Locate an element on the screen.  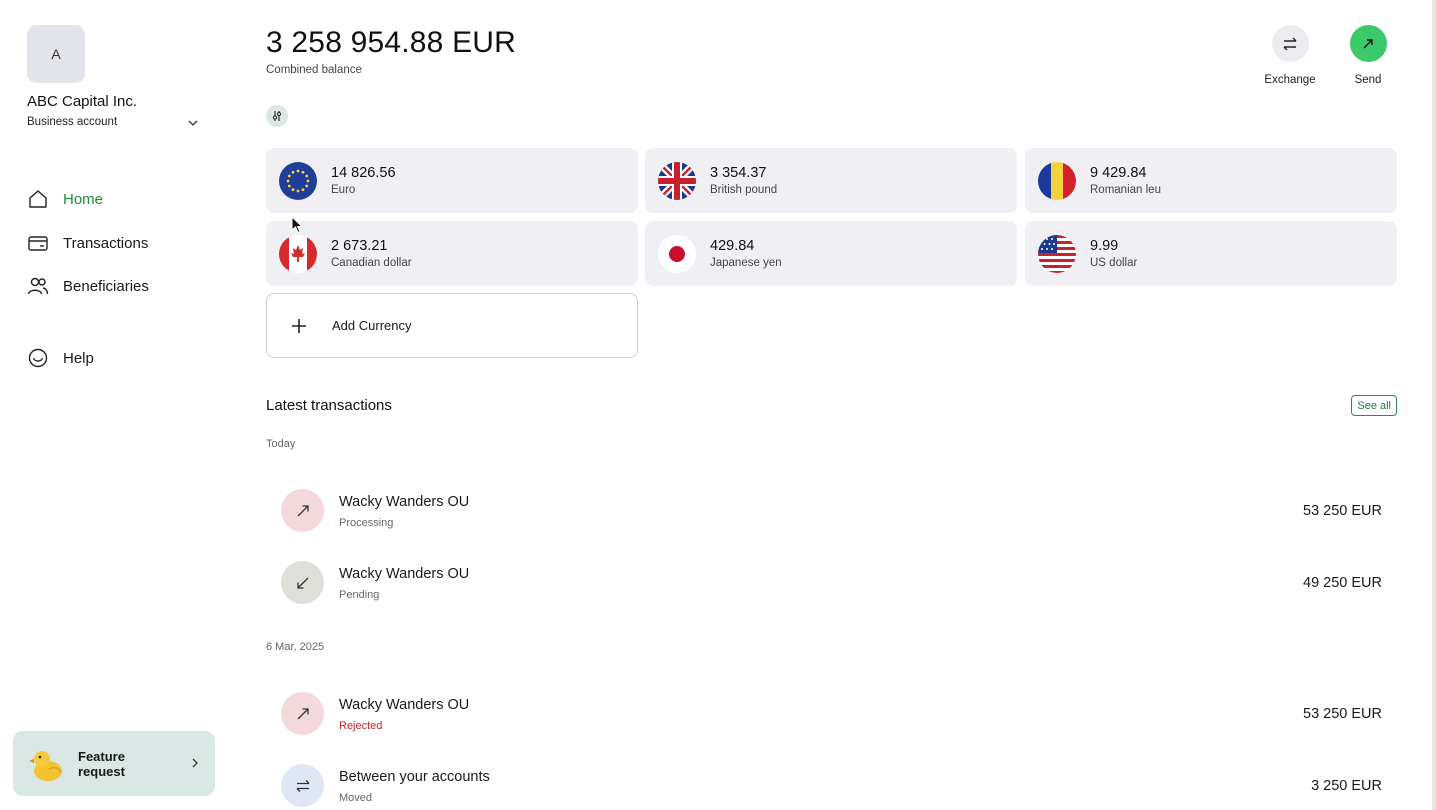
currency-name: Romanian leu is located at coordinates (1125, 190).